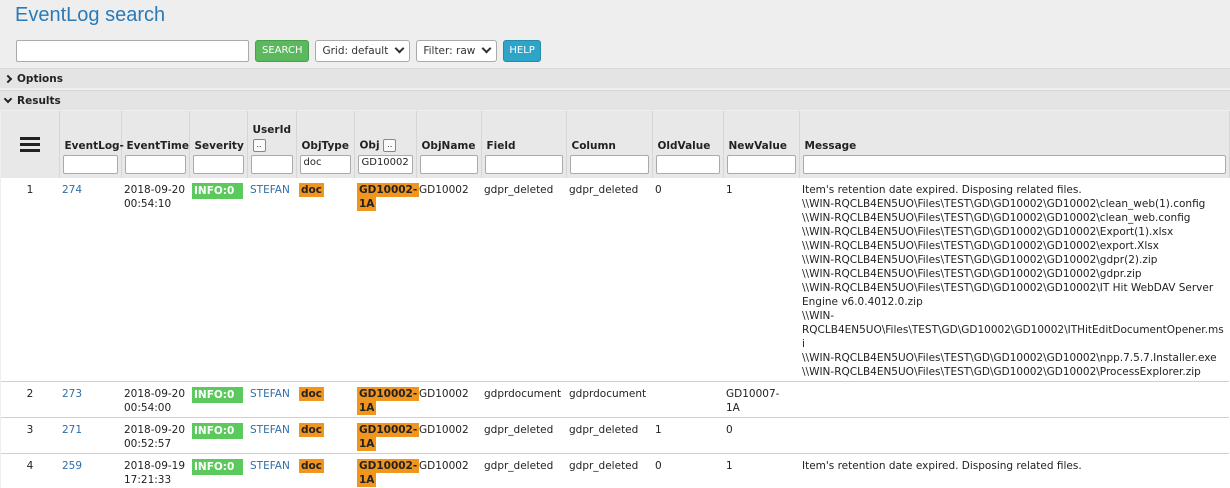 This screenshot has width=1230, height=488. I want to click on userid-cell: STEFAN, so click(271, 470).